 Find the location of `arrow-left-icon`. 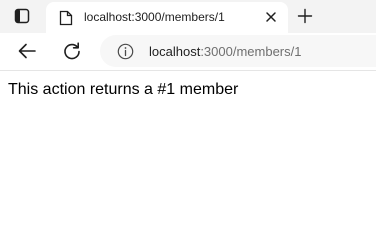

arrow-left-icon is located at coordinates (27, 51).